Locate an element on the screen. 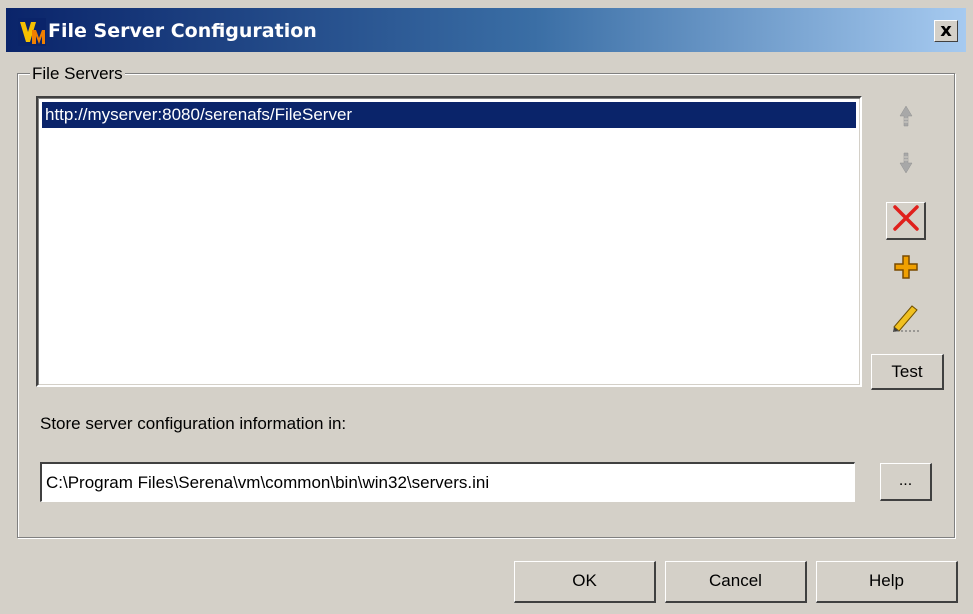 Image resolution: width=973 pixels, height=614 pixels. close-button: x is located at coordinates (946, 31).